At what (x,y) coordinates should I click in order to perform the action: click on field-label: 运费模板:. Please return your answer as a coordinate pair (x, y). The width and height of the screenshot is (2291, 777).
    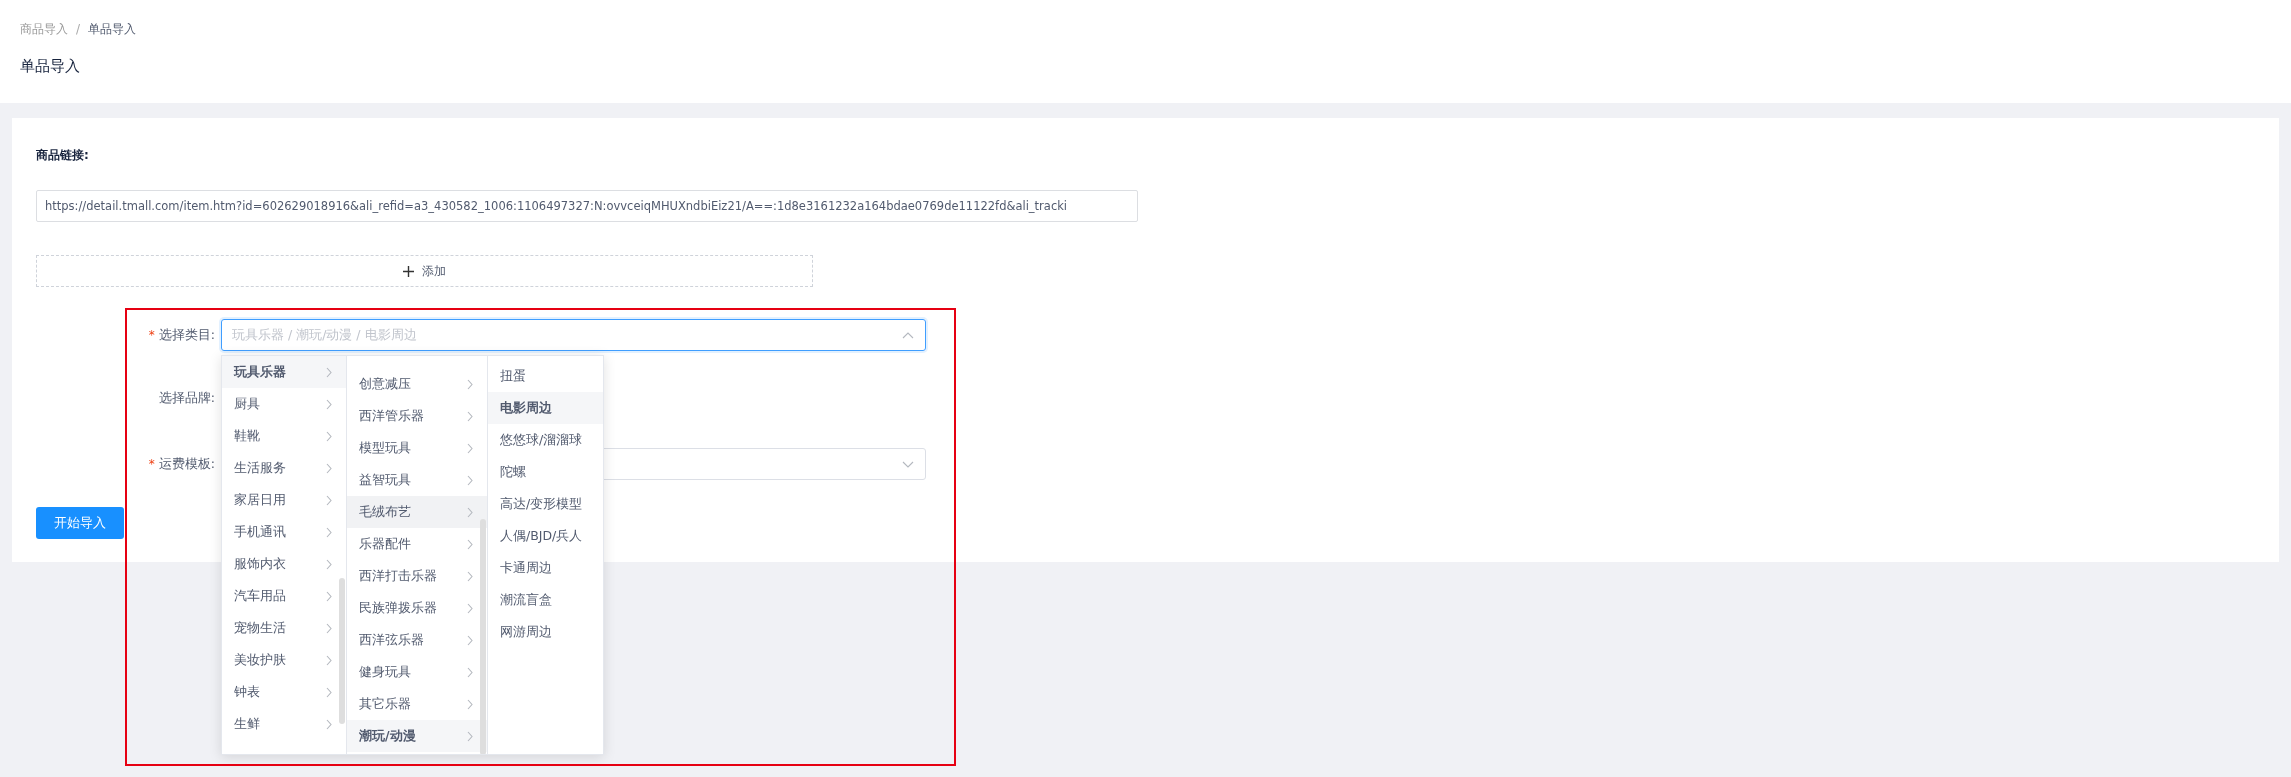
    Looking at the image, I should click on (186, 464).